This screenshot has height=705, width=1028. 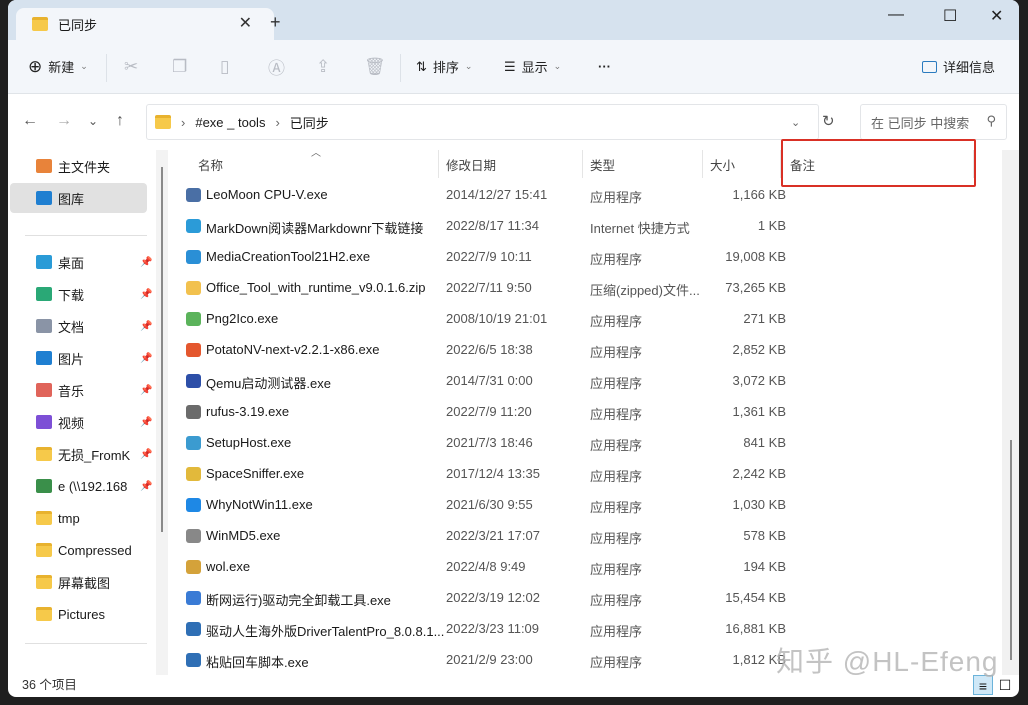 I want to click on file-row: SetupHost.exe 2021/7/3 18:46 应用程序 841 KB, so click(x=486, y=443).